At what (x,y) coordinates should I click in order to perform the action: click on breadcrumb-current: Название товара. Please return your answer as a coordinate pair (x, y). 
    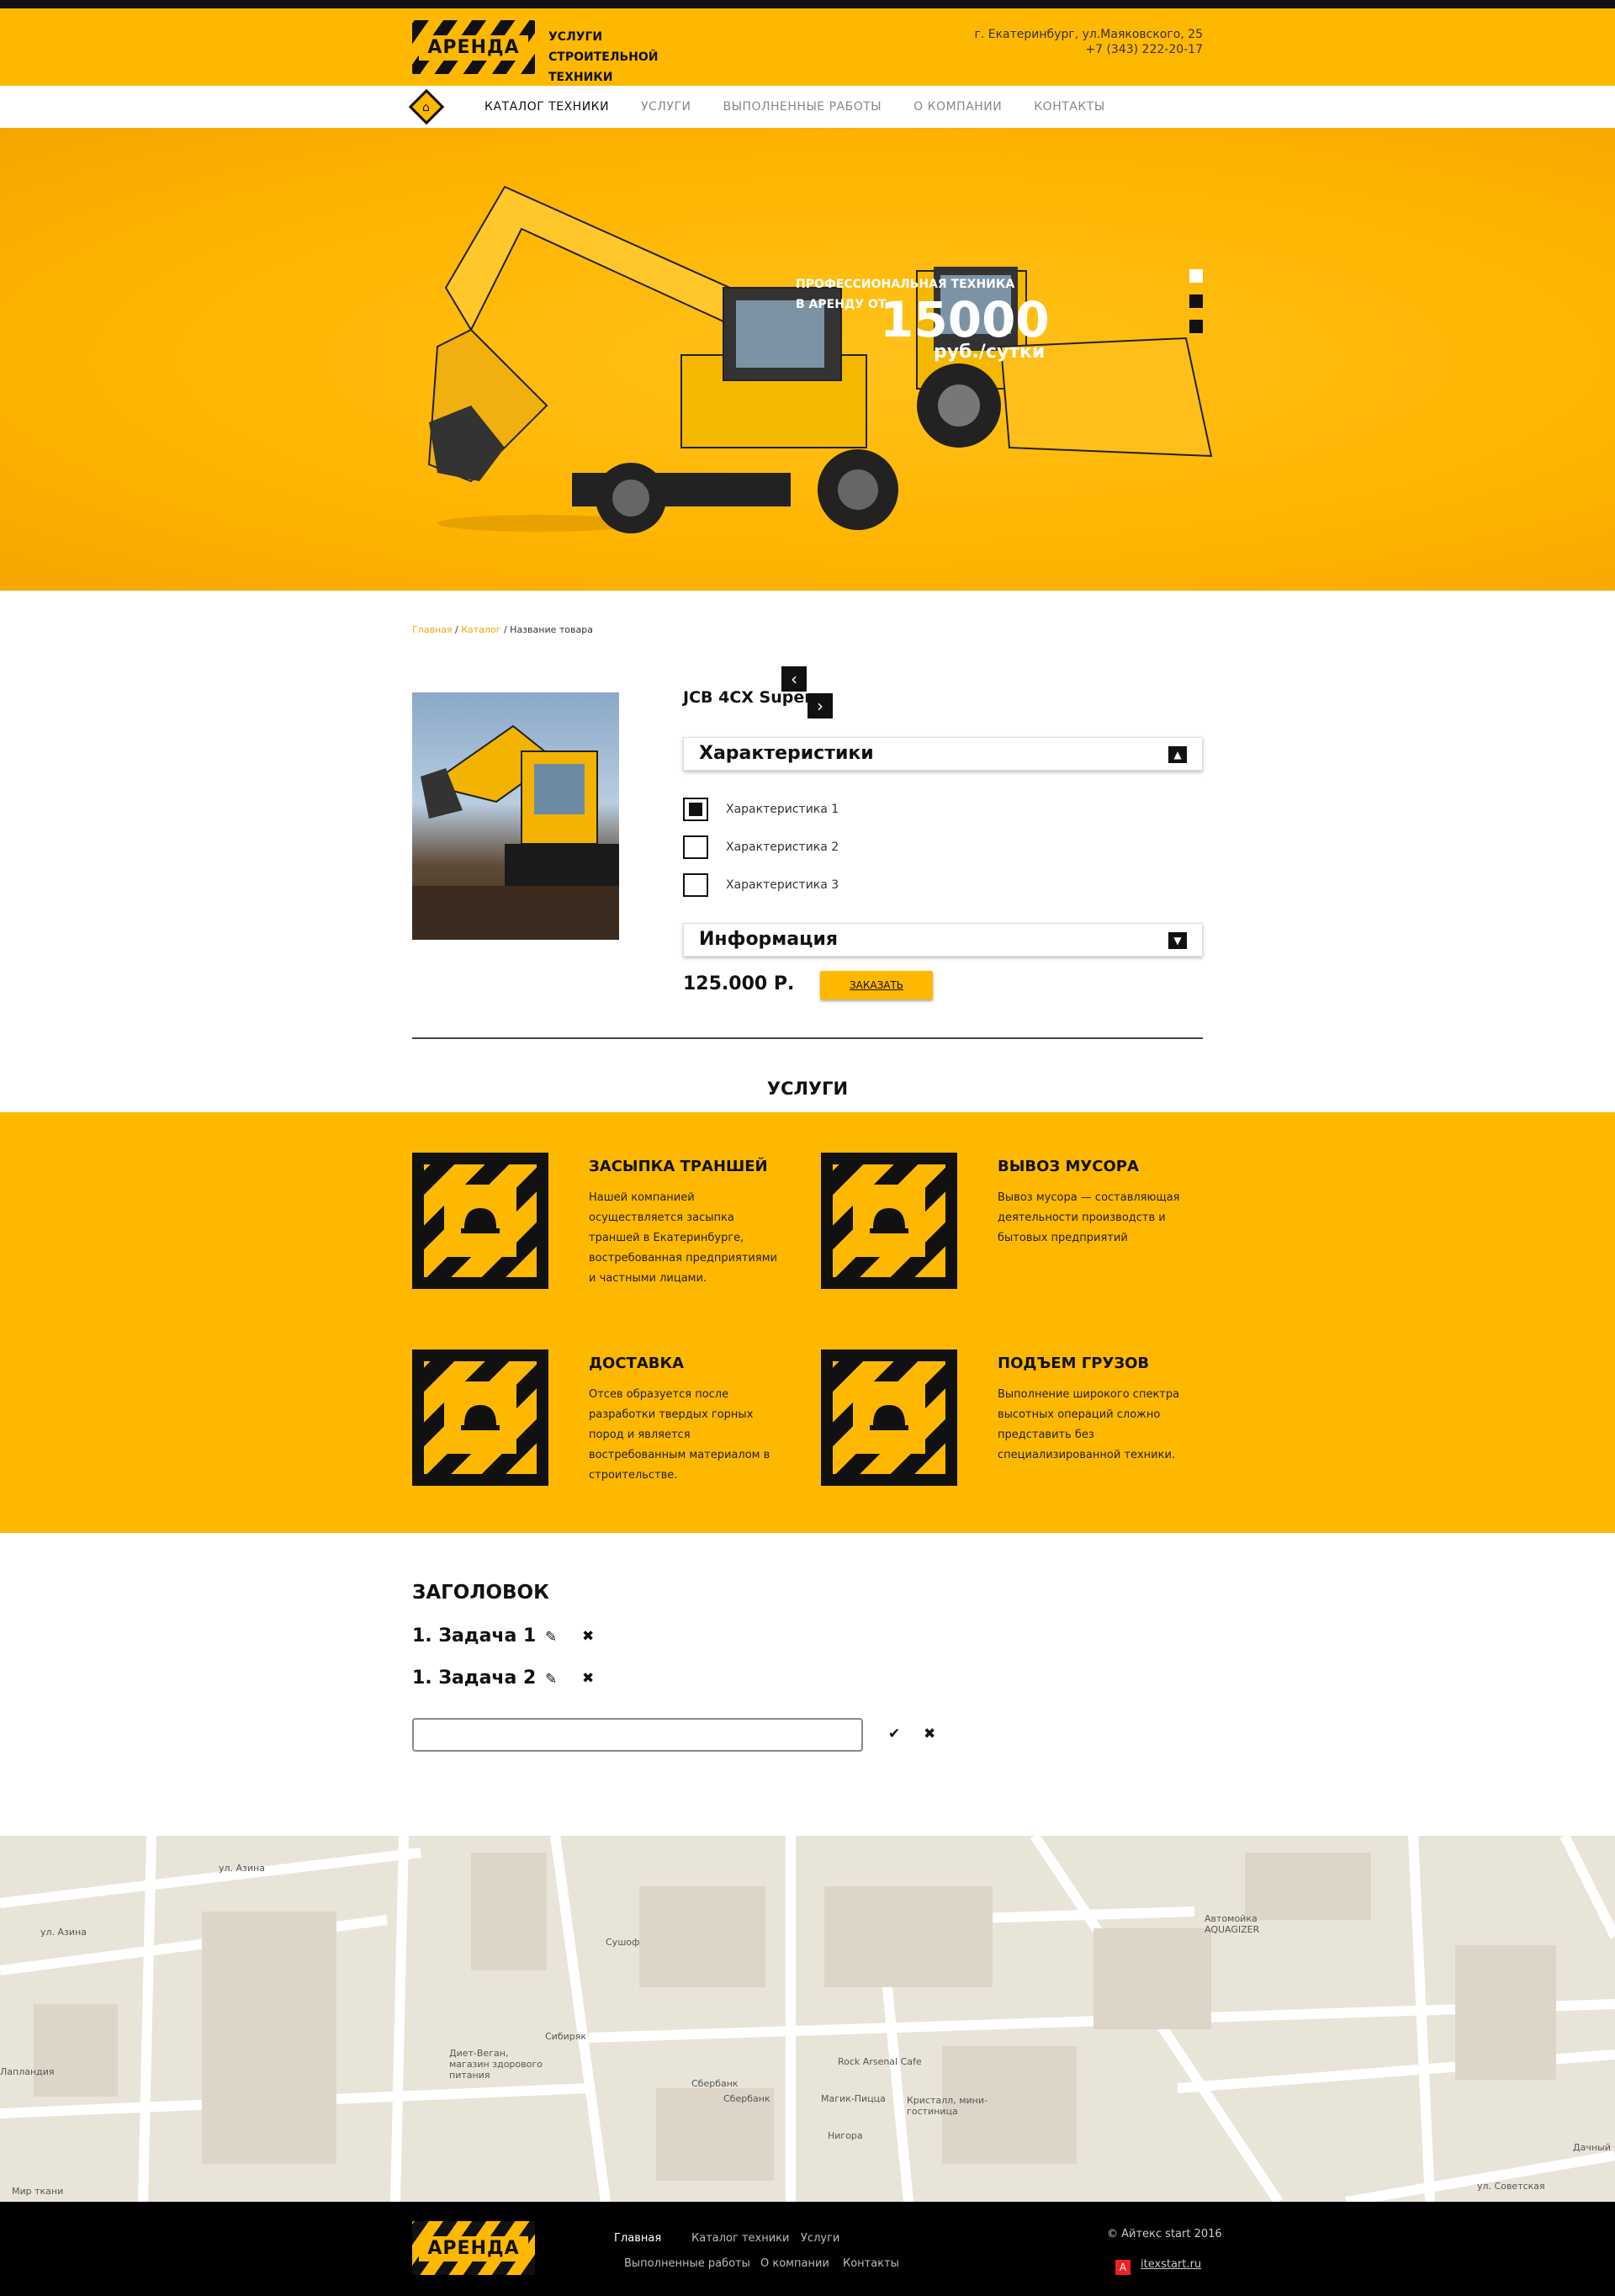
    Looking at the image, I should click on (551, 630).